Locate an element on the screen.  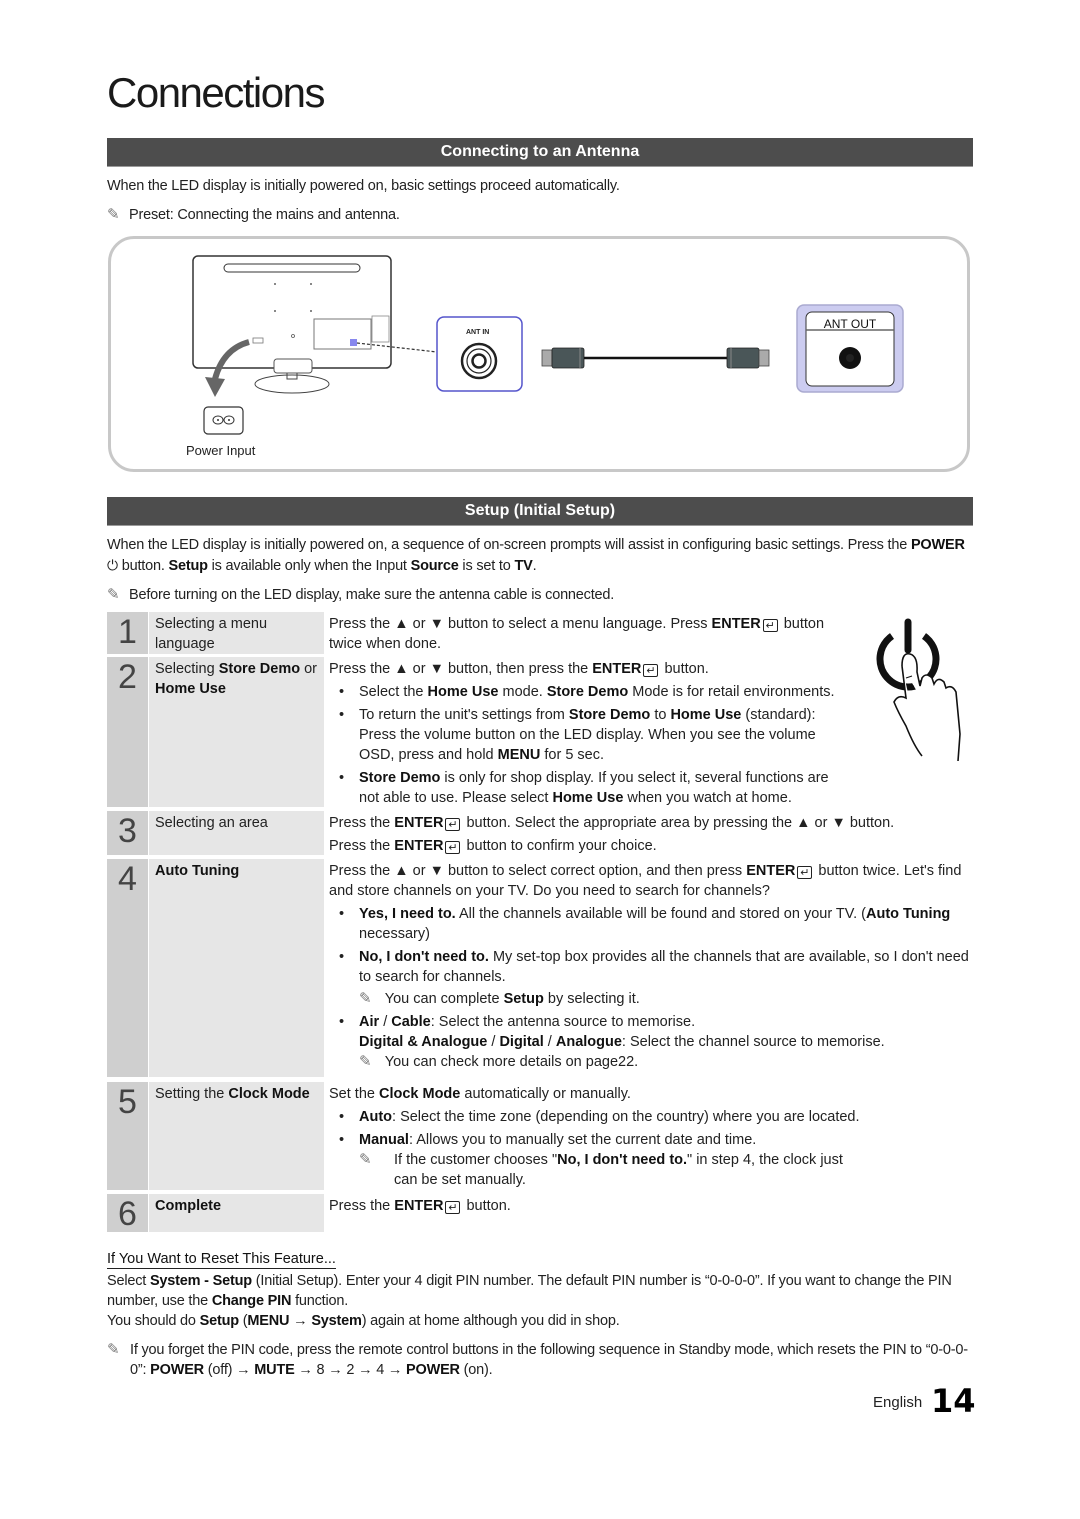
diagram-illustration is located at coordinates (548, 345).